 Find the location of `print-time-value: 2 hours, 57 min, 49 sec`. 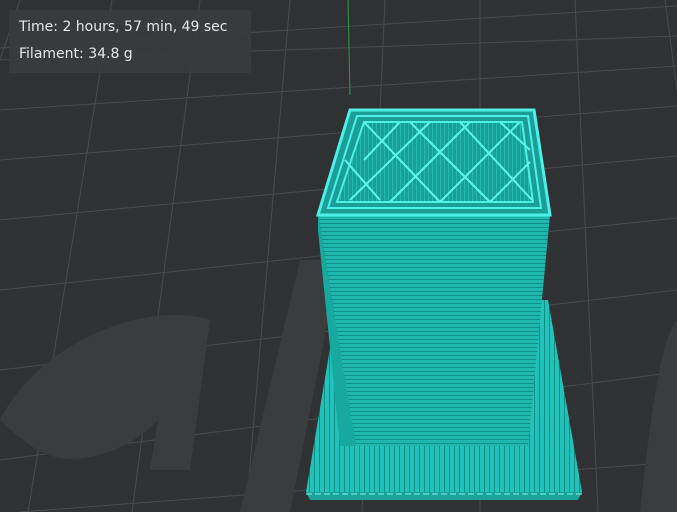

print-time-value: 2 hours, 57 min, 49 sec is located at coordinates (145, 27).